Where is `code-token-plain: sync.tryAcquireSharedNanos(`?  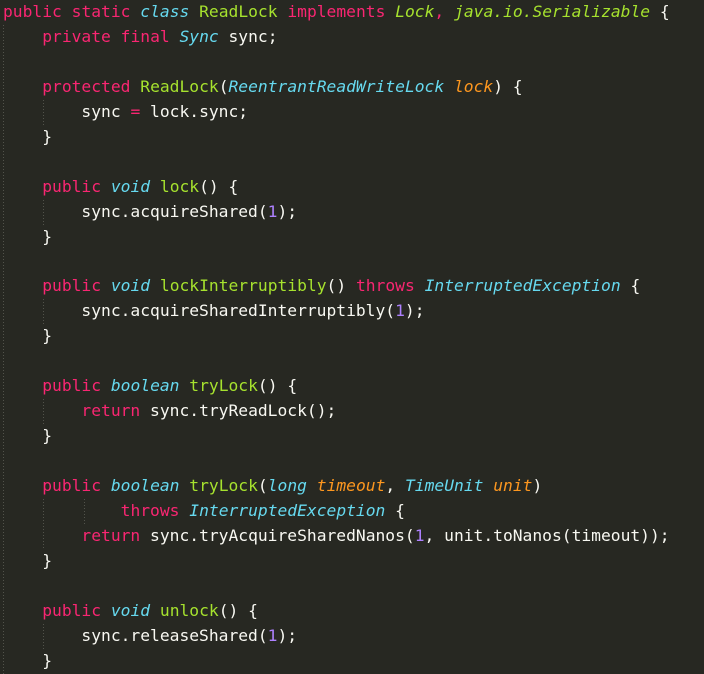 code-token-plain: sync.tryAcquireSharedNanos( is located at coordinates (277, 535).